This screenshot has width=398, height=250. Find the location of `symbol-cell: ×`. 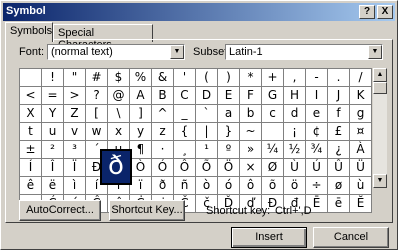

symbol-cell: × is located at coordinates (251, 168).